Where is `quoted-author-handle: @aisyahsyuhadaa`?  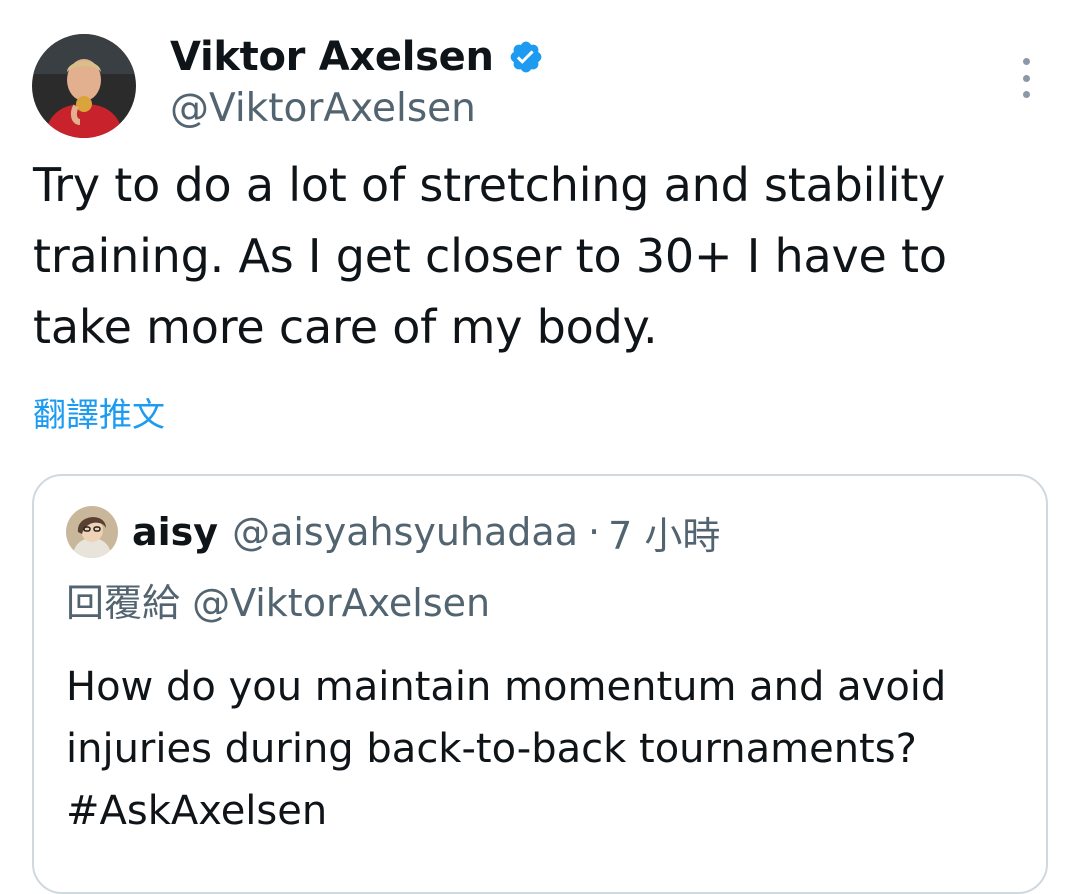 quoted-author-handle: @aisyahsyuhadaa is located at coordinates (405, 532).